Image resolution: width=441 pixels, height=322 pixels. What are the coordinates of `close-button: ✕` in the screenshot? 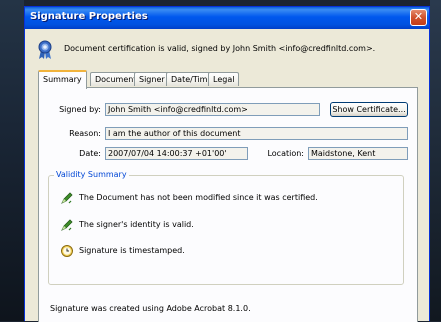 It's located at (418, 17).